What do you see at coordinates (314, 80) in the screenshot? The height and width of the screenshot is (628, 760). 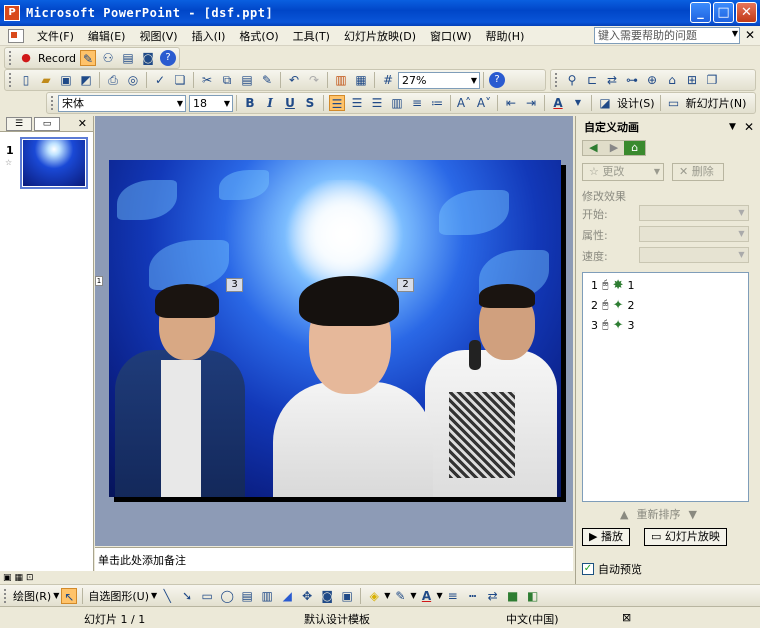 I see `redo-icon: ↷` at bounding box center [314, 80].